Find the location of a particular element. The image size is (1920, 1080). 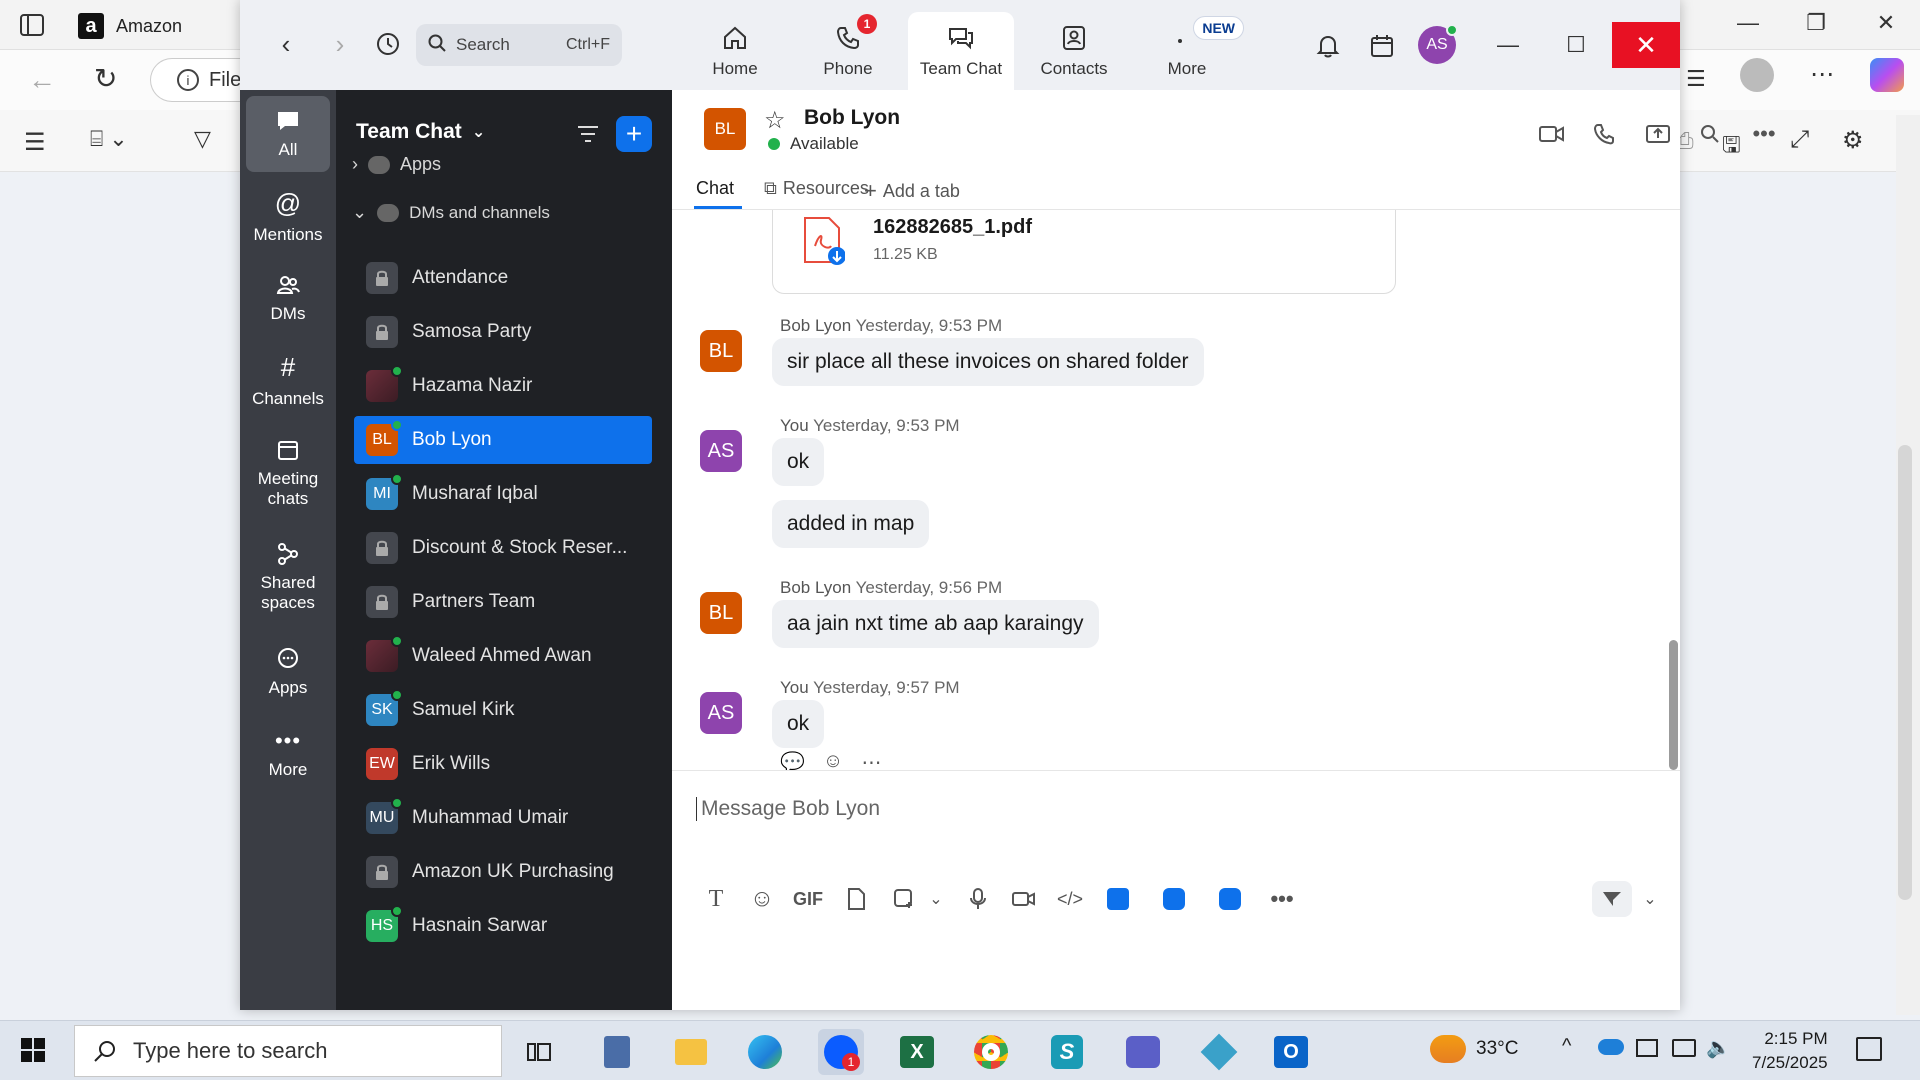

show-hidden-icons-chevron-icon: ^ is located at coordinates (1566, 1046).